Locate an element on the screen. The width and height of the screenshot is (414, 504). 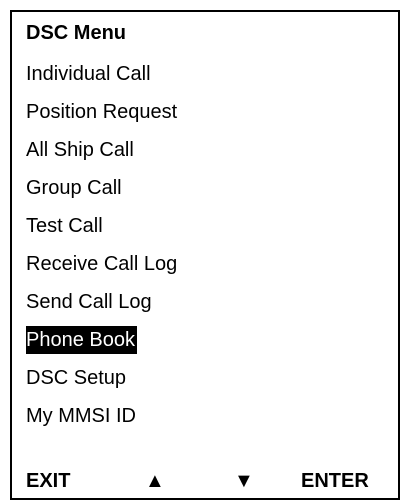
menu-item-label: Phone Book is located at coordinates (81, 340).